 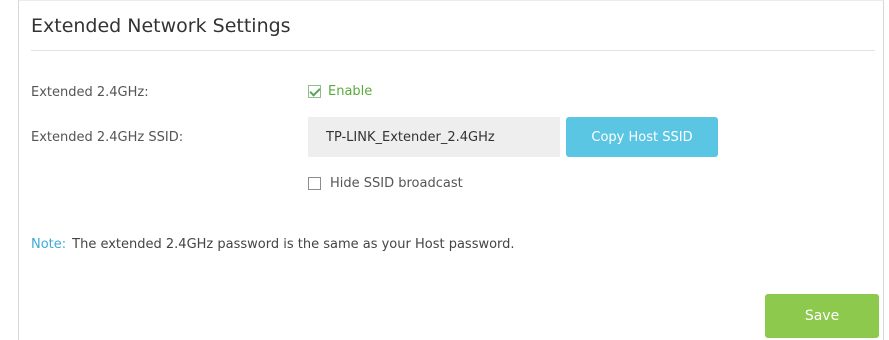 What do you see at coordinates (161, 26) in the screenshot?
I see `panel-title: Extended Network Settings` at bounding box center [161, 26].